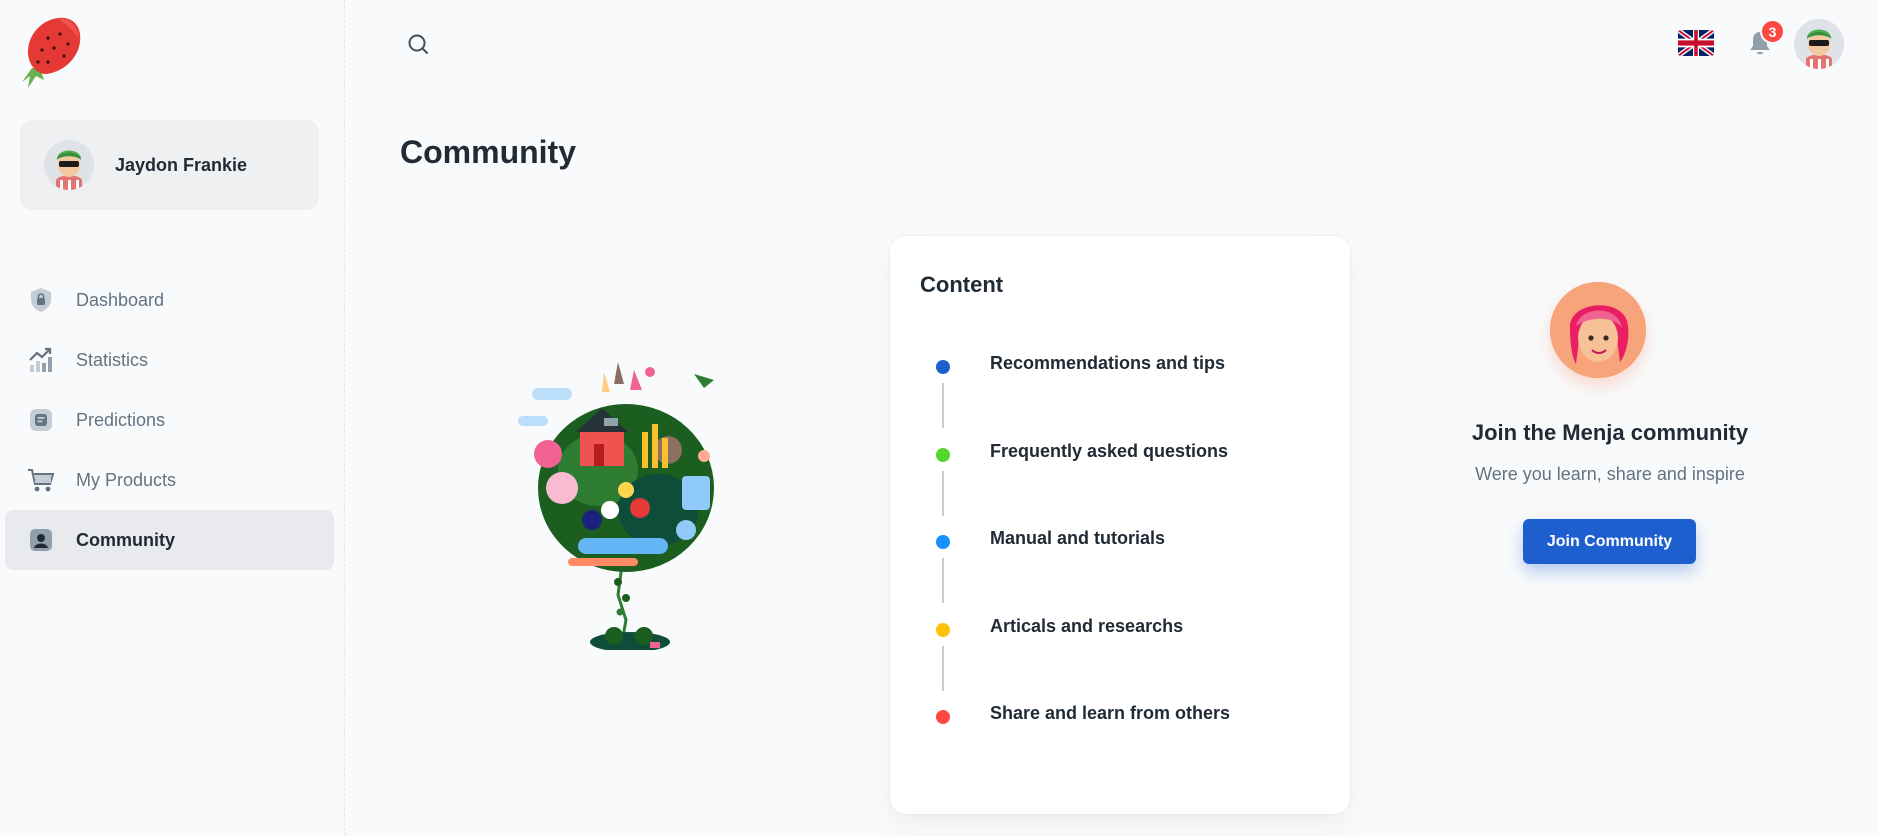 The width and height of the screenshot is (1879, 836). What do you see at coordinates (1598, 330) in the screenshot?
I see `community-avatar` at bounding box center [1598, 330].